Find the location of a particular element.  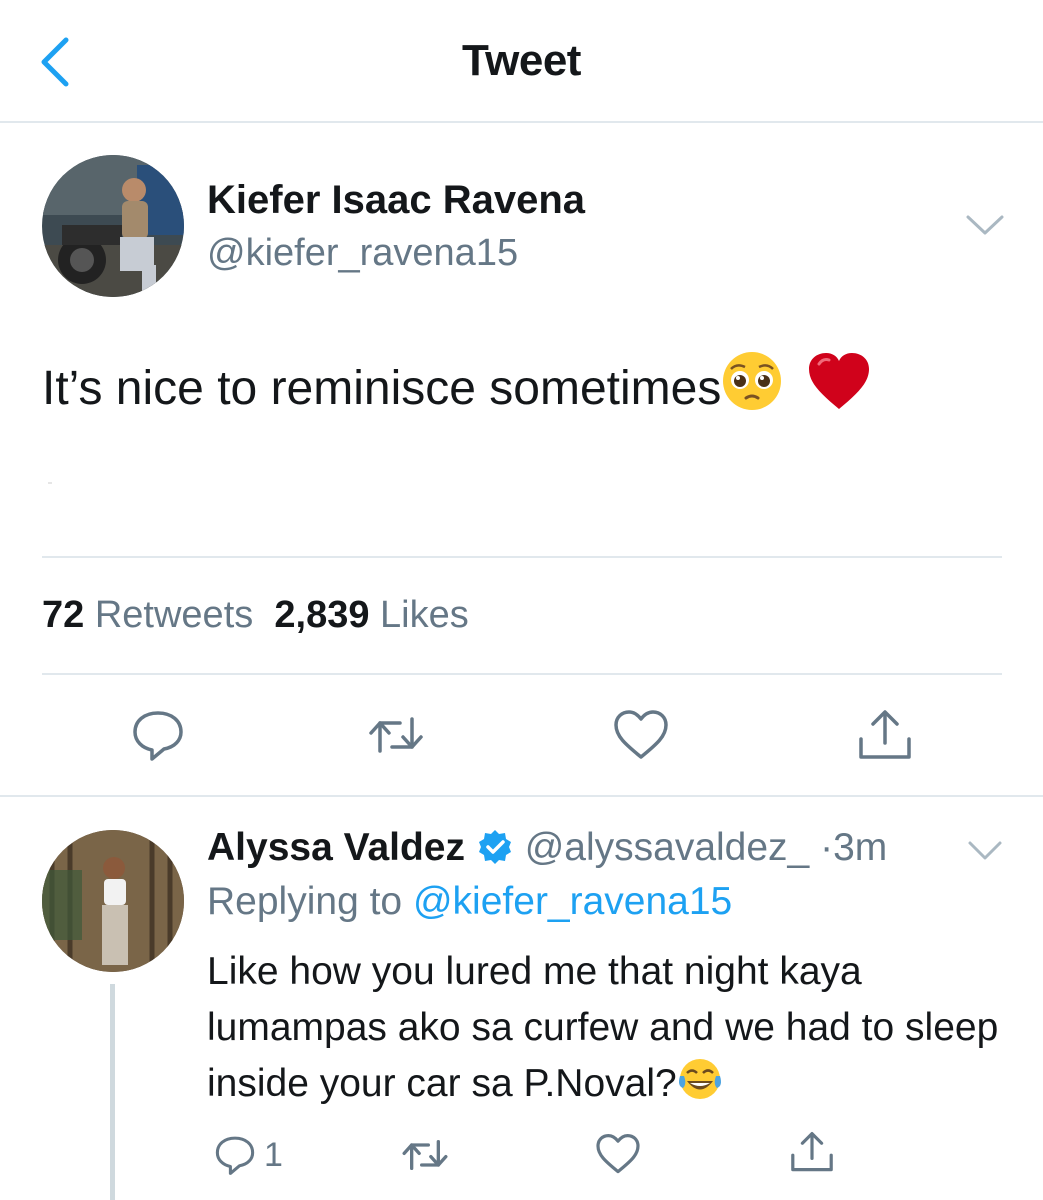

tears-of-joy-emoji is located at coordinates (700, 1087).